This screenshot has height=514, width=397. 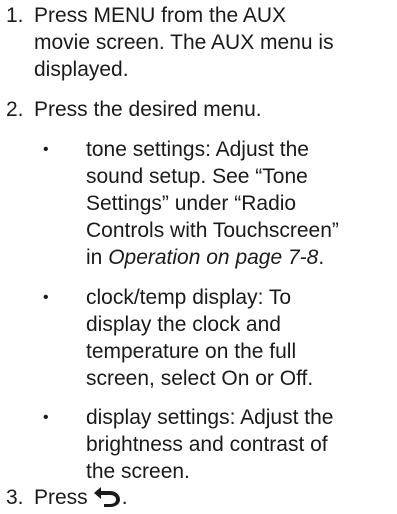 I want to click on step-text-main: Press, so click(x=61, y=497).